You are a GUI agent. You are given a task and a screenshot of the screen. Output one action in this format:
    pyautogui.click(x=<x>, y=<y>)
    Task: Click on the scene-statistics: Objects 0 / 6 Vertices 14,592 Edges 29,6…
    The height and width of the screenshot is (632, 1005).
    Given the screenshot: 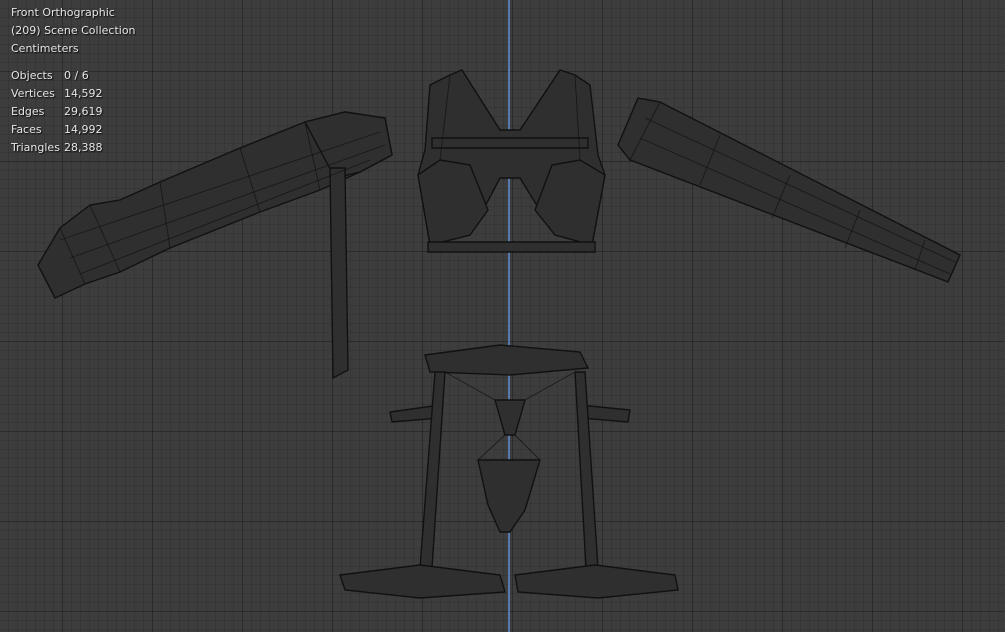 What is the action you would take?
    pyautogui.click(x=73, y=111)
    